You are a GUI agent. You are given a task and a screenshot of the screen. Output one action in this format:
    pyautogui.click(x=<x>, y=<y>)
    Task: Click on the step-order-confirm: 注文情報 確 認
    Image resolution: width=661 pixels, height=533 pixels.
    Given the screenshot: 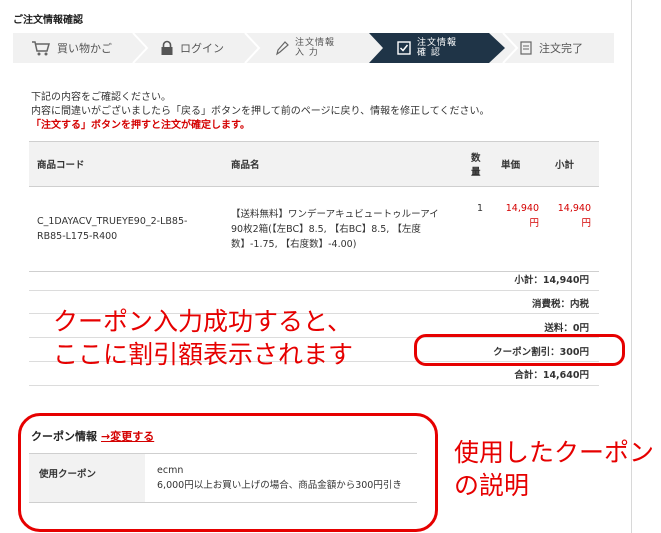 What is the action you would take?
    pyautogui.click(x=427, y=48)
    